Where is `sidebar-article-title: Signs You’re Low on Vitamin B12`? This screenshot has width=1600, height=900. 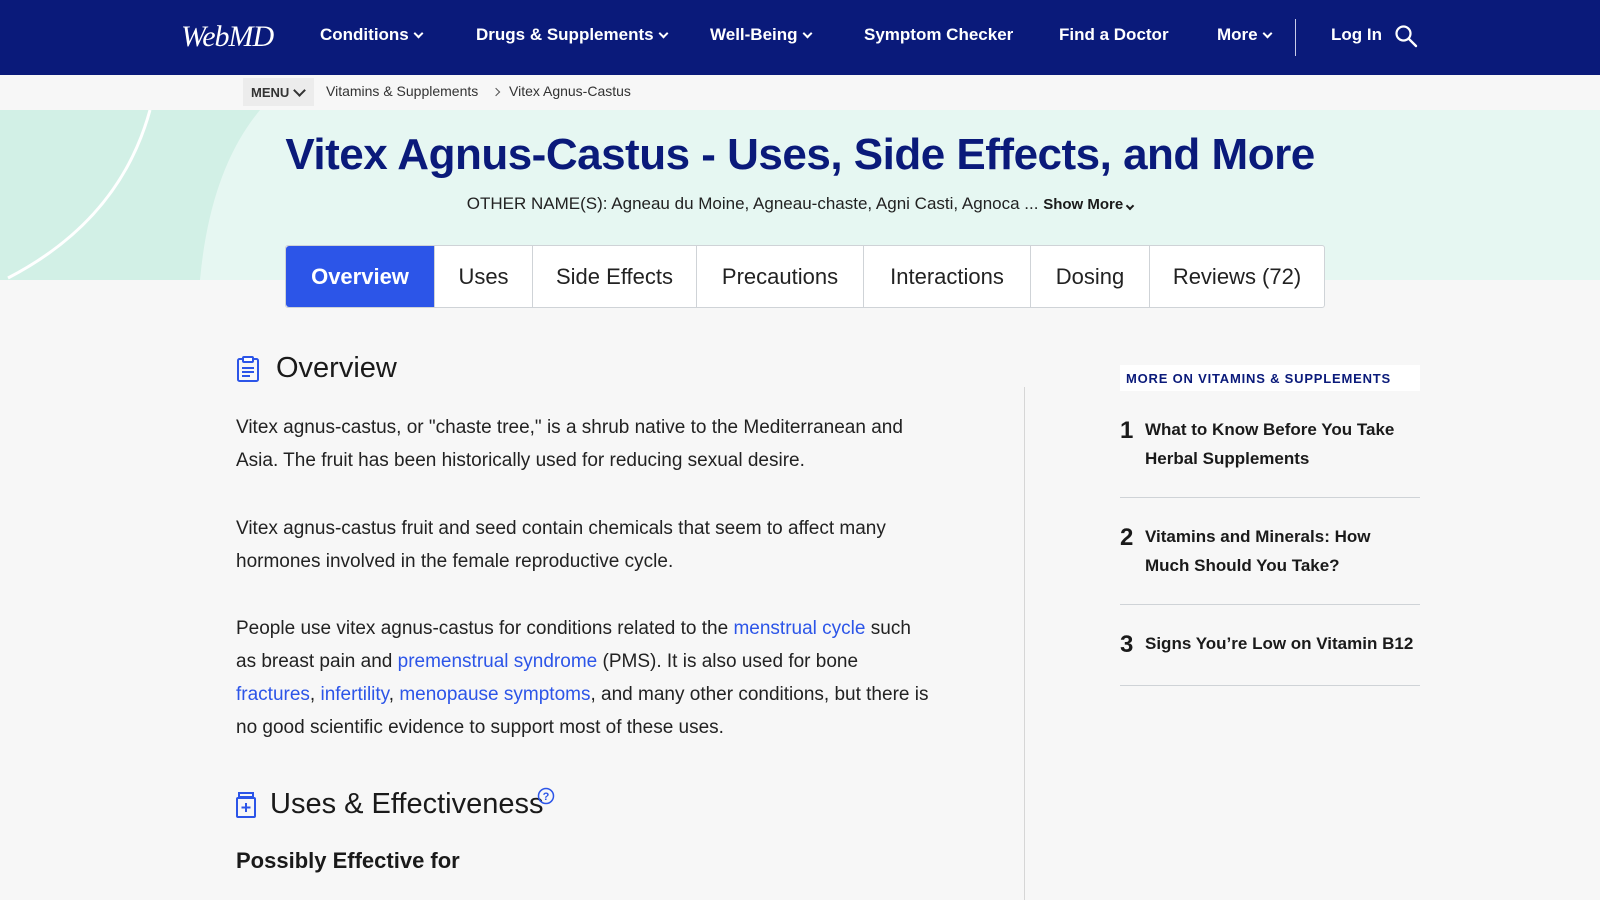
sidebar-article-title: Signs You’re Low on Vitamin B12 is located at coordinates (1279, 643).